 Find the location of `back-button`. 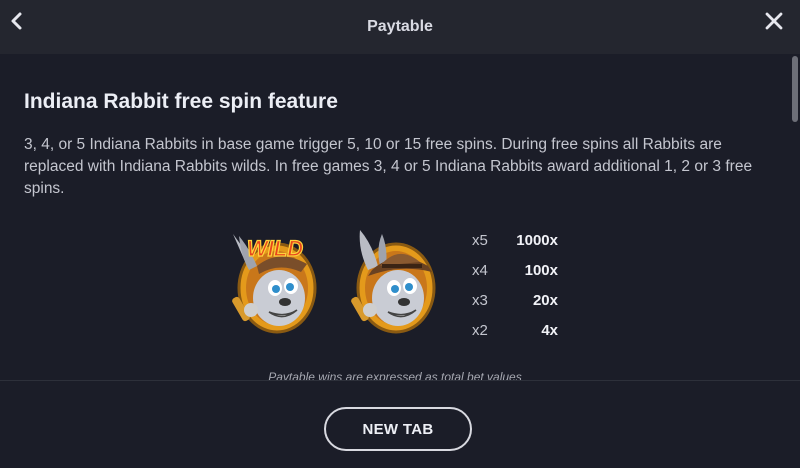

back-button is located at coordinates (17, 21).